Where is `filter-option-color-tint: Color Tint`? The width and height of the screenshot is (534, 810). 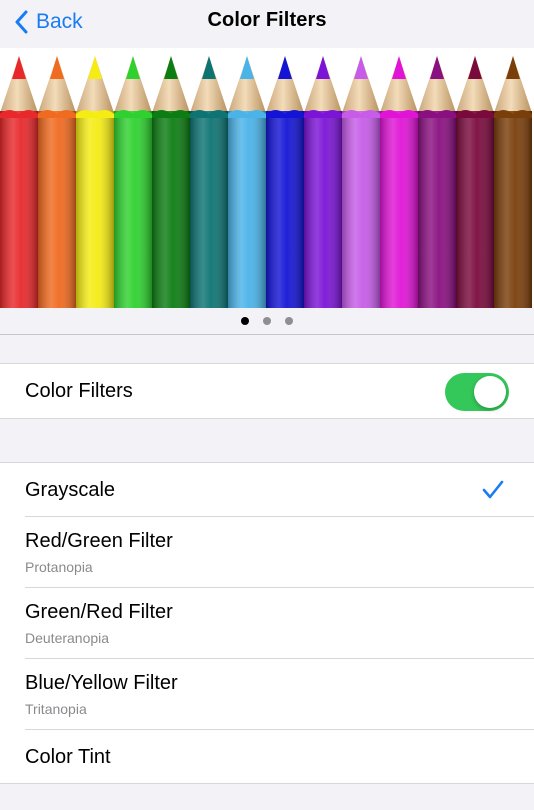 filter-option-color-tint: Color Tint is located at coordinates (267, 756).